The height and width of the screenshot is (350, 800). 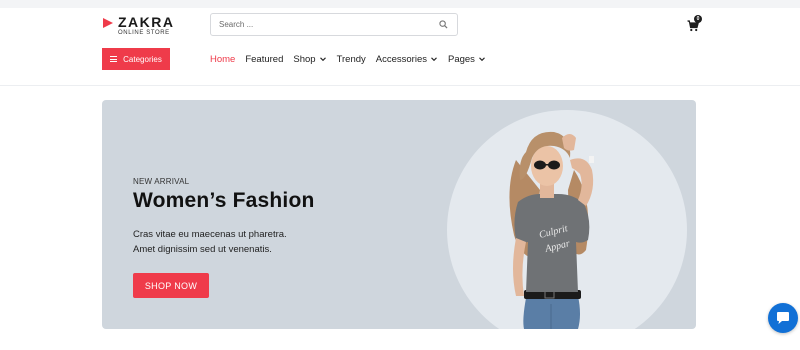 What do you see at coordinates (400, 4) in the screenshot?
I see `top-strip` at bounding box center [400, 4].